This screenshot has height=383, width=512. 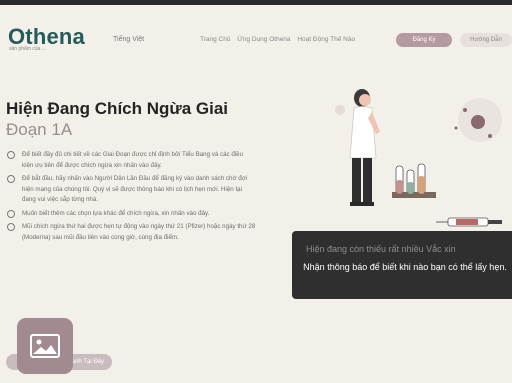 What do you see at coordinates (39, 129) in the screenshot?
I see `title-phase: Đoạn 1A` at bounding box center [39, 129].